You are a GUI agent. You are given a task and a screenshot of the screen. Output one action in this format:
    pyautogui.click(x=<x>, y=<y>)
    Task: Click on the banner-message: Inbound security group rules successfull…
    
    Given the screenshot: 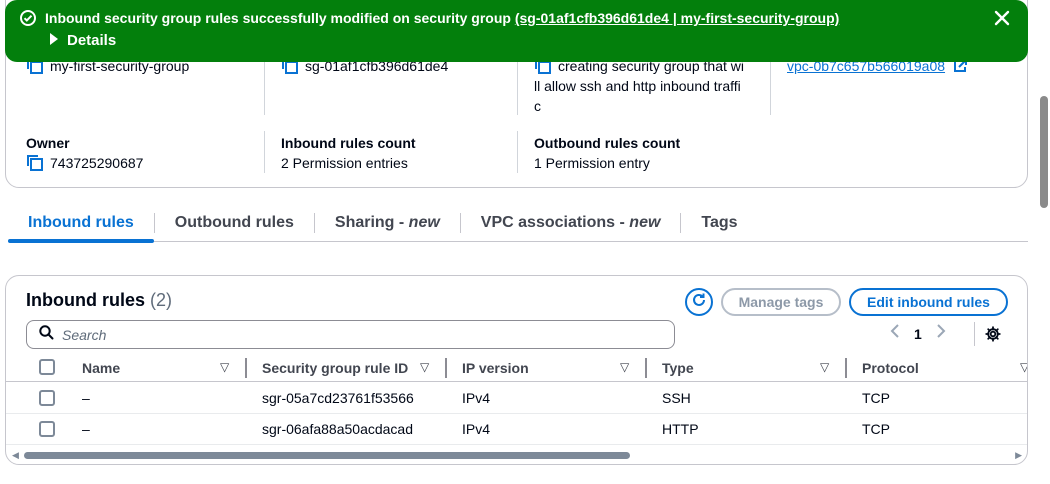 What is the action you would take?
    pyautogui.click(x=442, y=18)
    